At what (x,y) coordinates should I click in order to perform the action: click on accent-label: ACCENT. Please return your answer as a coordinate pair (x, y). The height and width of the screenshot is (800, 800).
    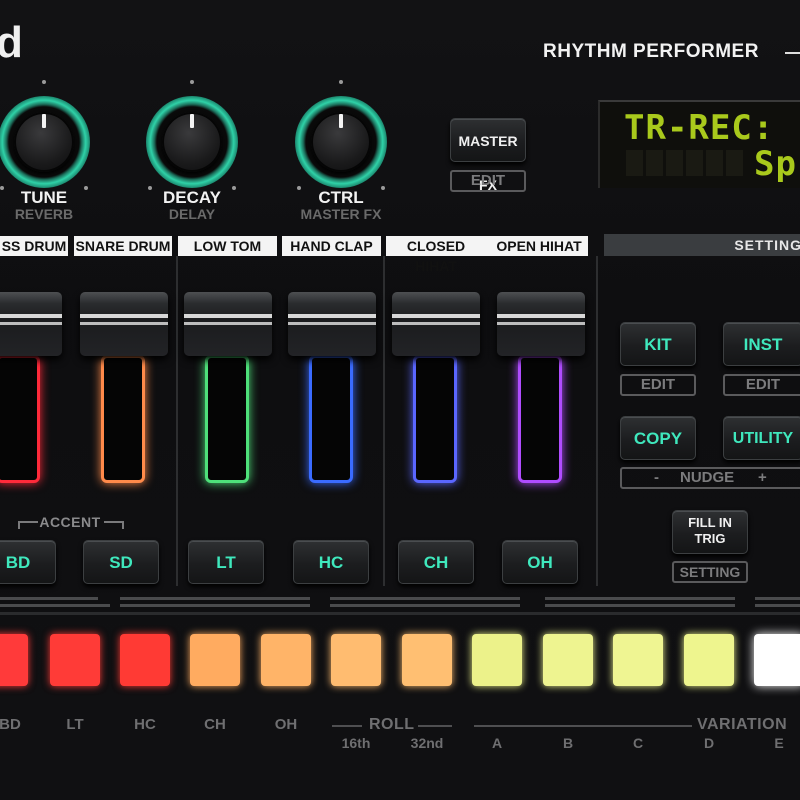
    Looking at the image, I should click on (70, 522).